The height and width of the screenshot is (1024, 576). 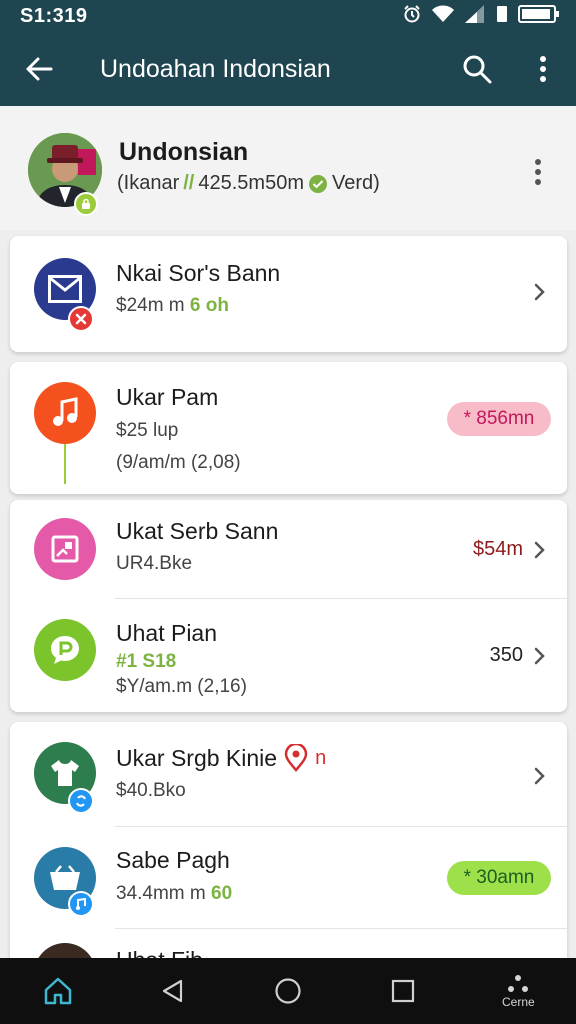 I want to click on nav-recents-label: Cerne, so click(x=518, y=1001).